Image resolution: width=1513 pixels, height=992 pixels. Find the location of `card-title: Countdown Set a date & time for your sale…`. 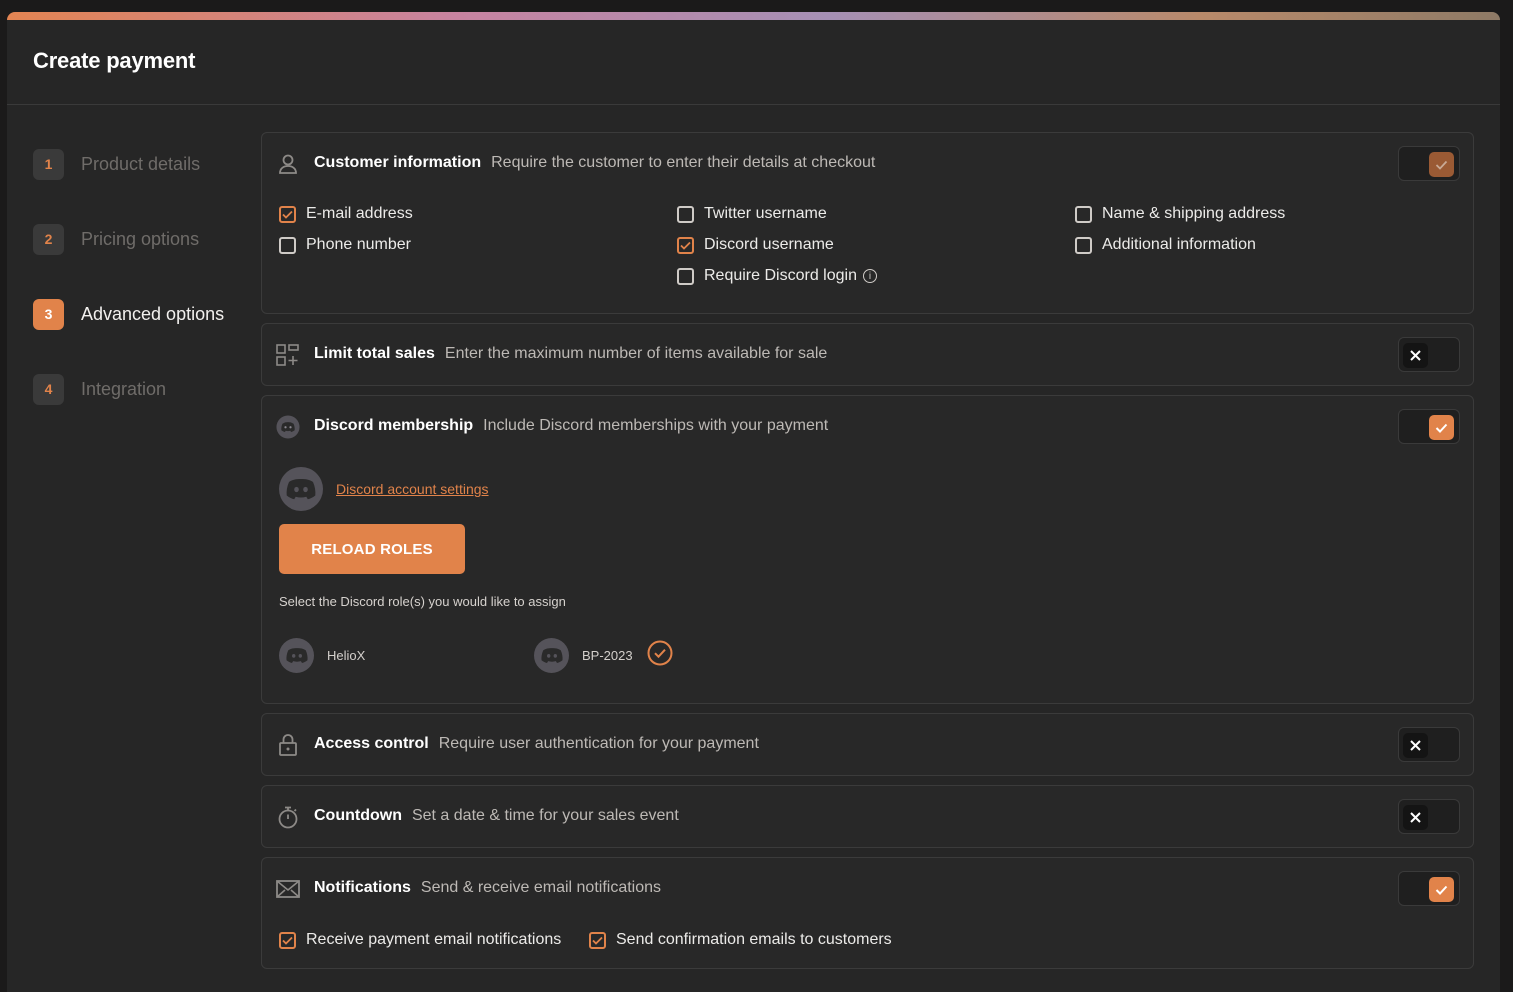

card-title: Countdown Set a date & time for your sale… is located at coordinates (496, 816).